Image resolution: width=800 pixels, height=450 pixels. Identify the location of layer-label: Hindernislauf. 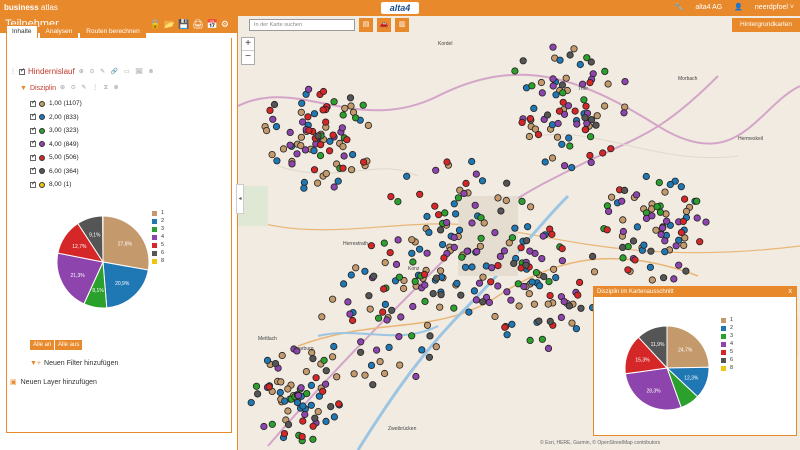
(51, 71).